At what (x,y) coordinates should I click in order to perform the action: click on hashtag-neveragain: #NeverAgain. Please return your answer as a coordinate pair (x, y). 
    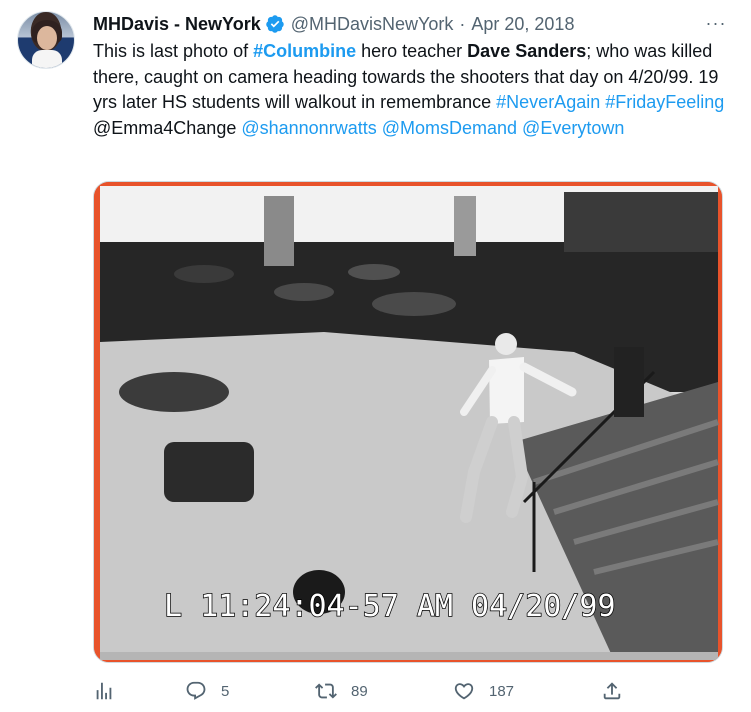
    Looking at the image, I should click on (548, 102).